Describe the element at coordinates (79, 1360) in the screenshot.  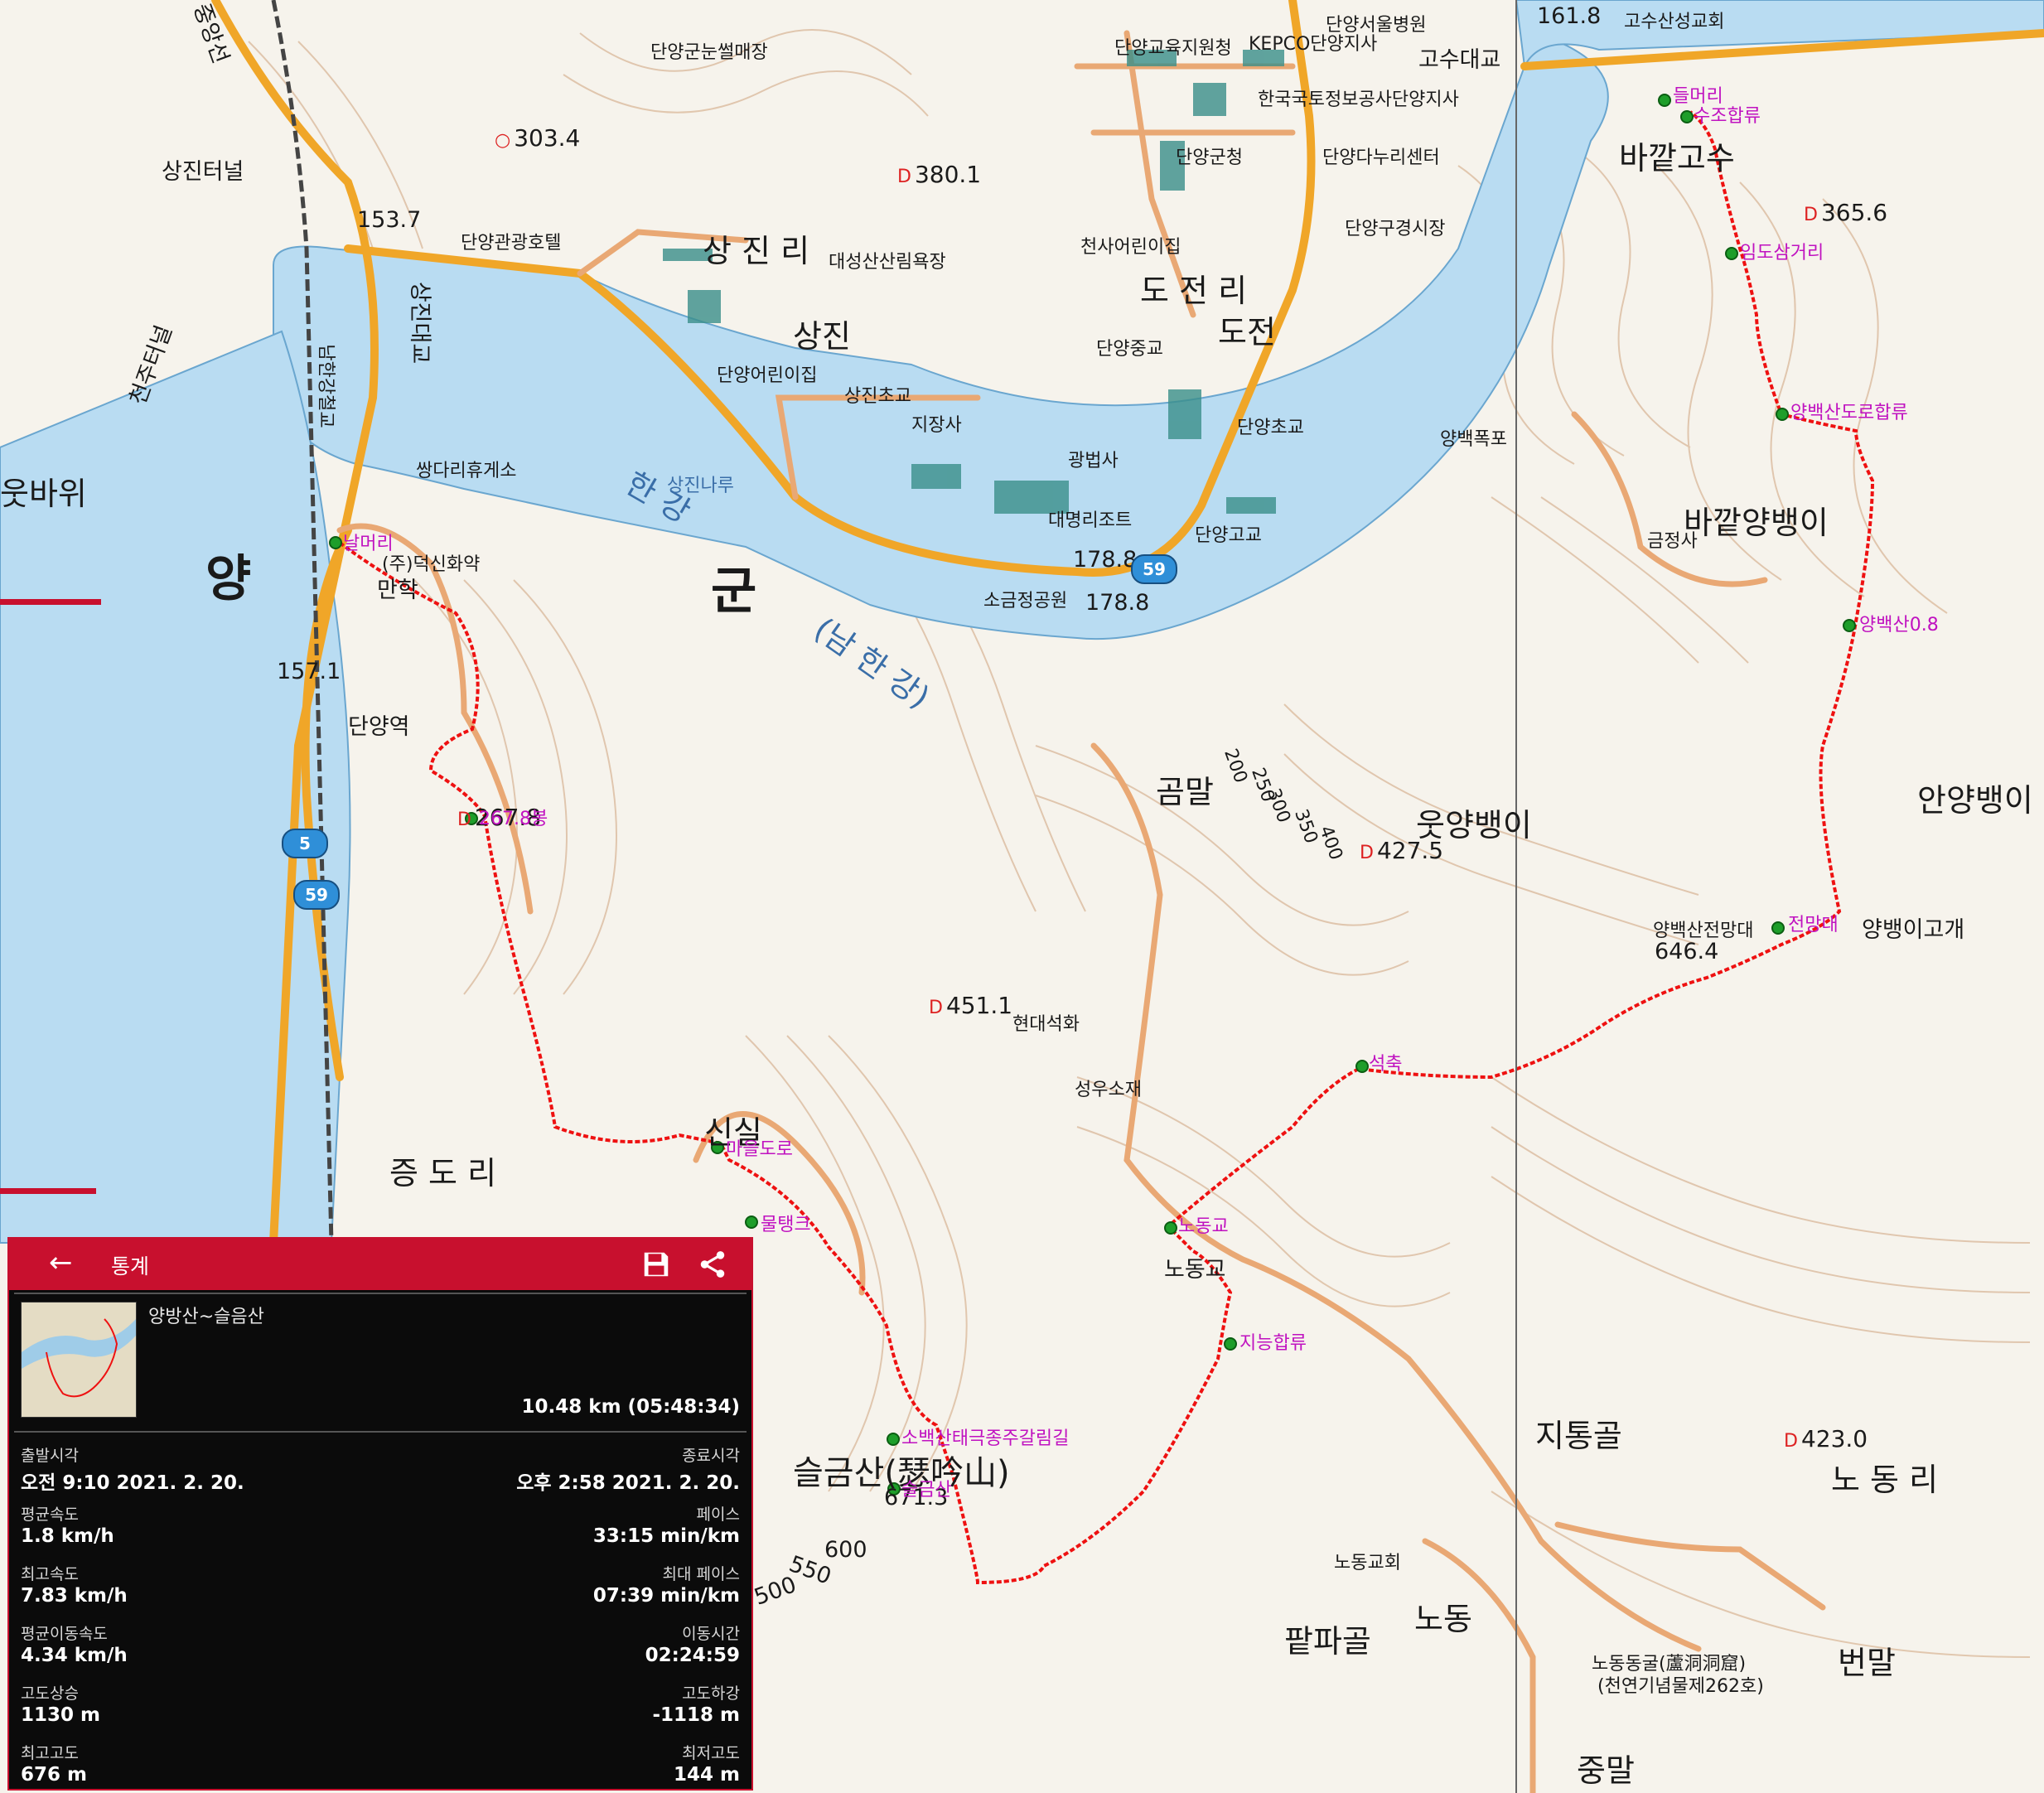
I see `track-thumbnail` at that location.